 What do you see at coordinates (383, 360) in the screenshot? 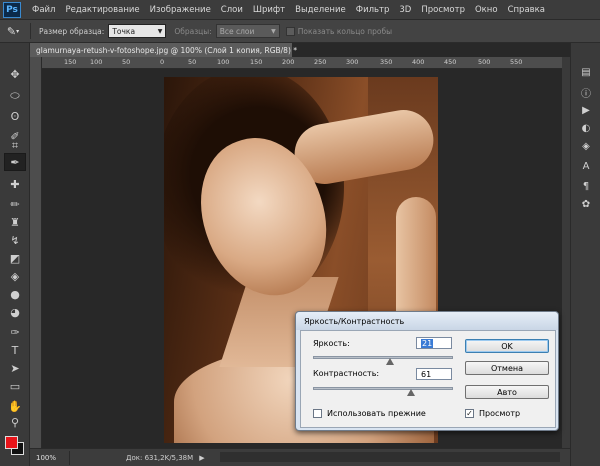
I see `brightness-slider` at bounding box center [383, 360].